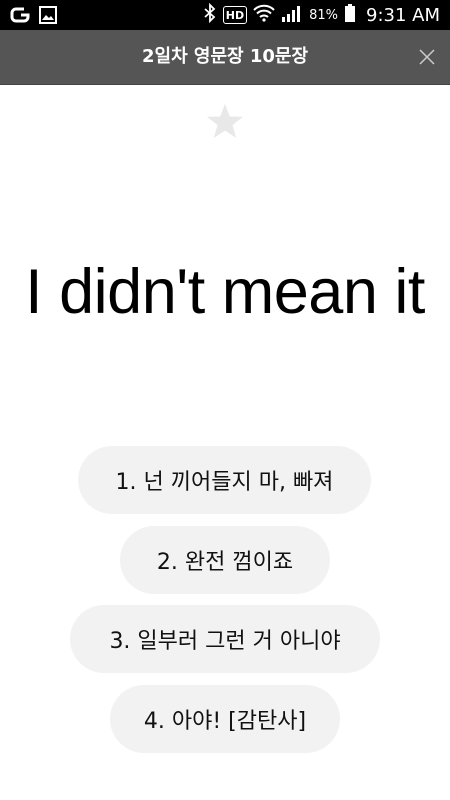  I want to click on option-label: 3. 일부러 그런 거 아니야, so click(225, 641).